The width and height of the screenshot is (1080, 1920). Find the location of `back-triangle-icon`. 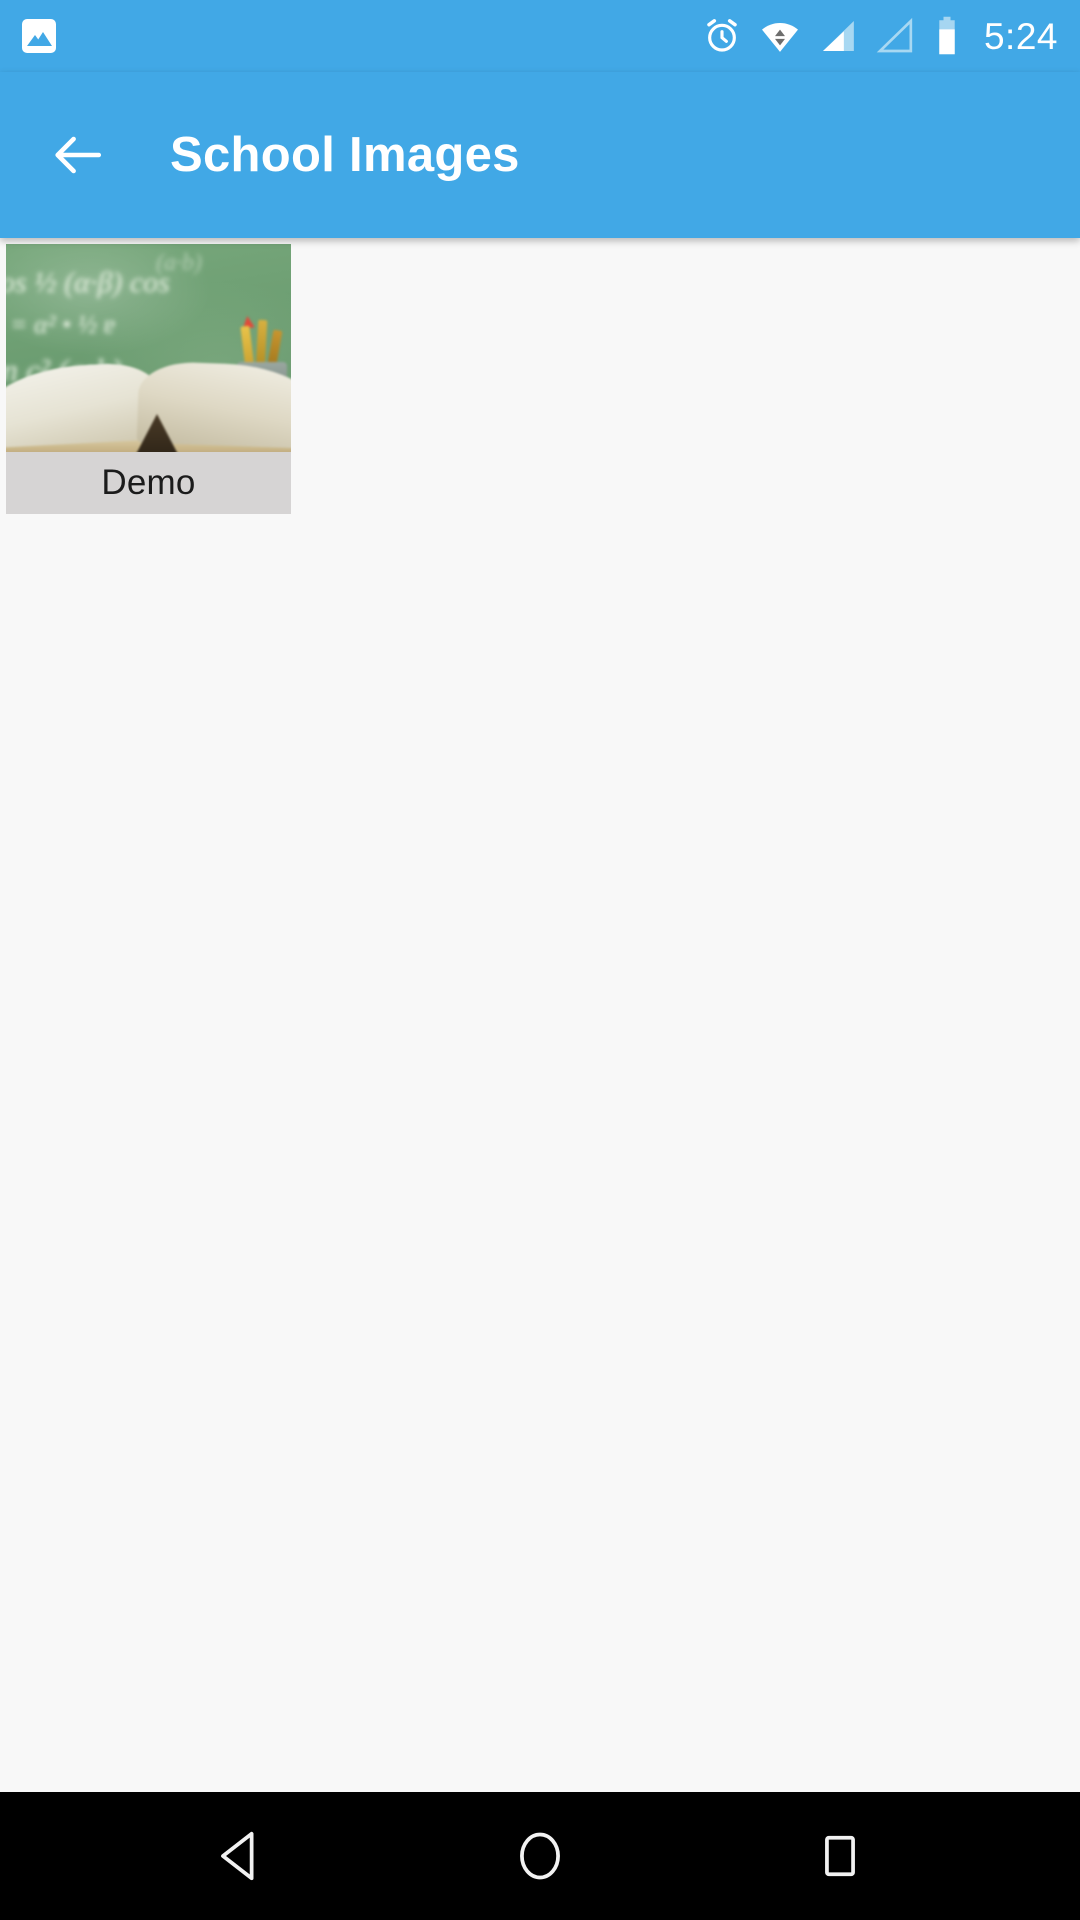

back-triangle-icon is located at coordinates (237, 1856).